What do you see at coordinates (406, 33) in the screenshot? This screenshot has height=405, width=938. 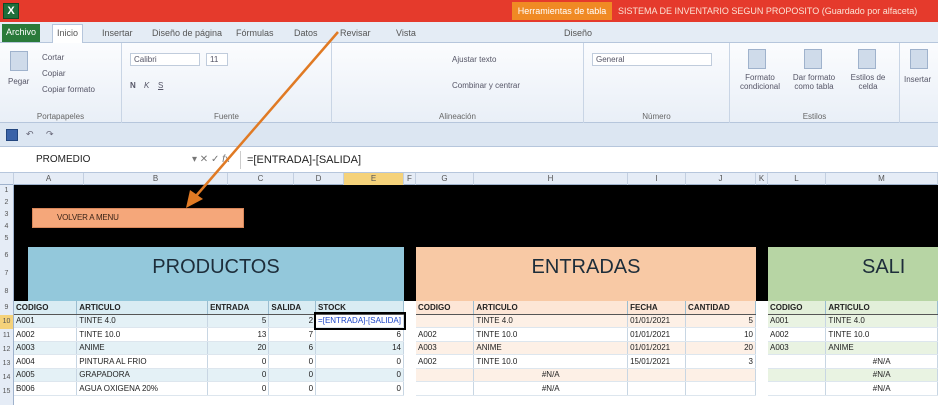 I see `tab-vista: Vista` at bounding box center [406, 33].